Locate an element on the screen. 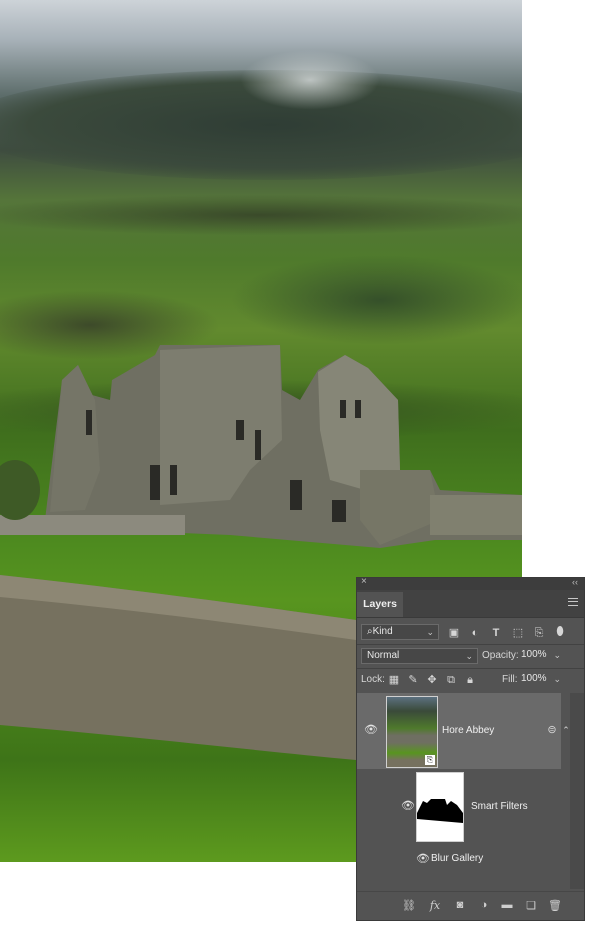 This screenshot has width=590, height=927. fx-icon: fx is located at coordinates (435, 905).